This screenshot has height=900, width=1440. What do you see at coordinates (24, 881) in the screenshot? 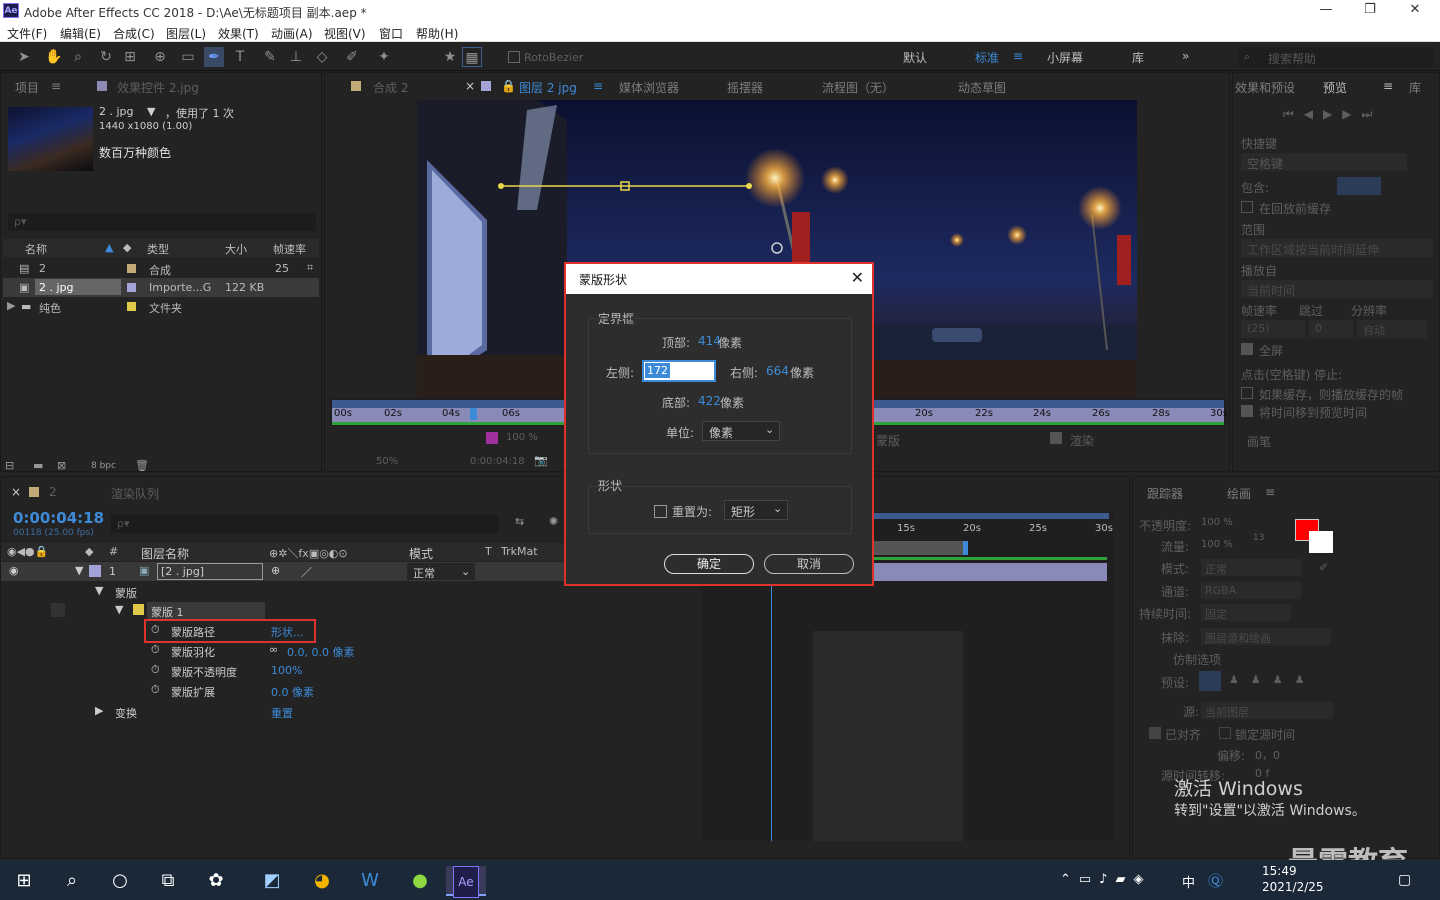
I see `windows-start-icon: ⊞` at bounding box center [24, 881].